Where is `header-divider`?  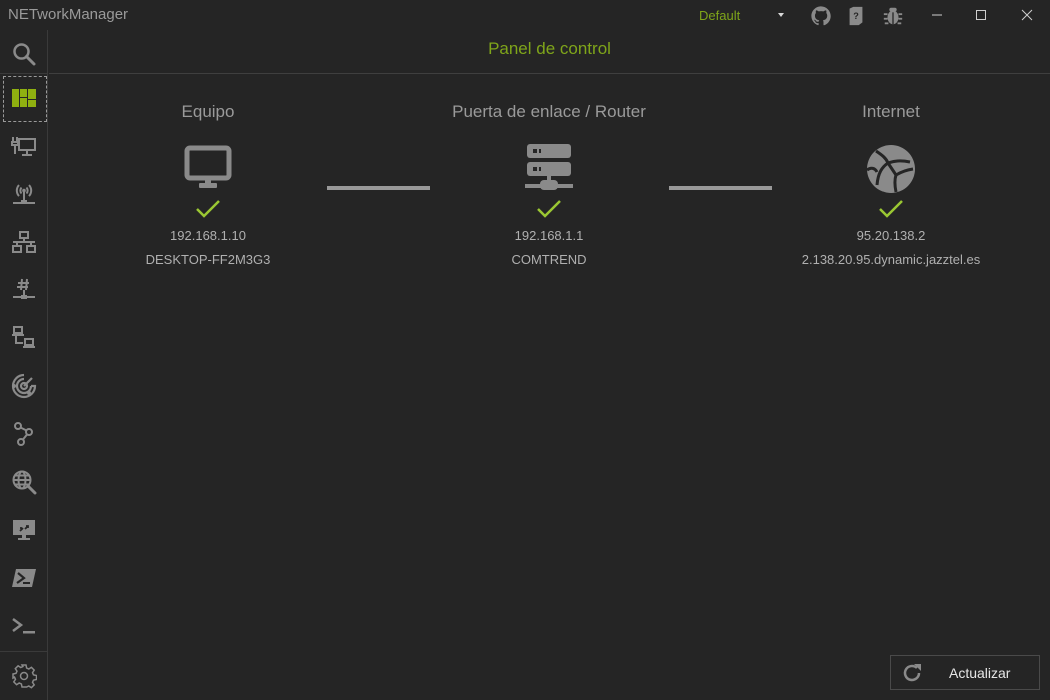 header-divider is located at coordinates (549, 73).